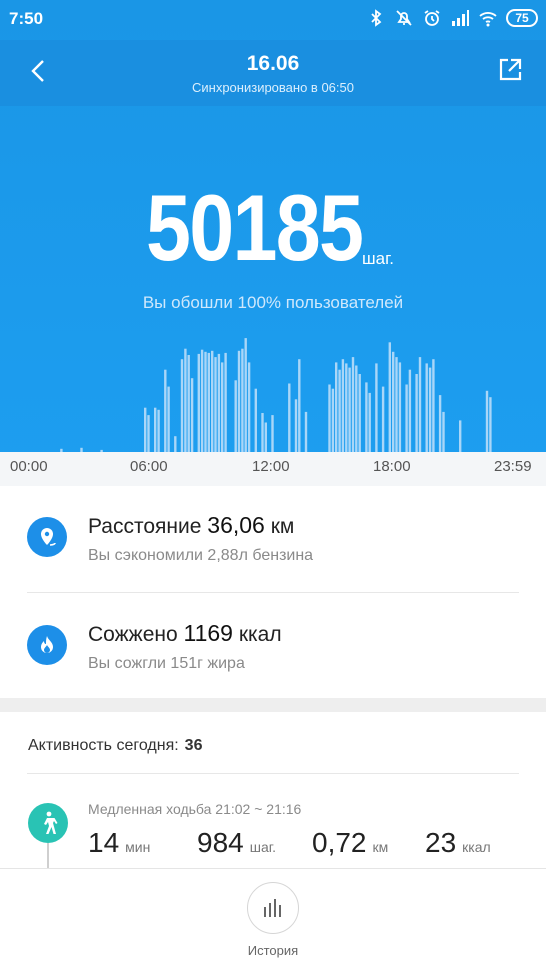 This screenshot has width=546, height=971. What do you see at coordinates (208, 633) in the screenshot?
I see `calories-value: 1169` at bounding box center [208, 633].